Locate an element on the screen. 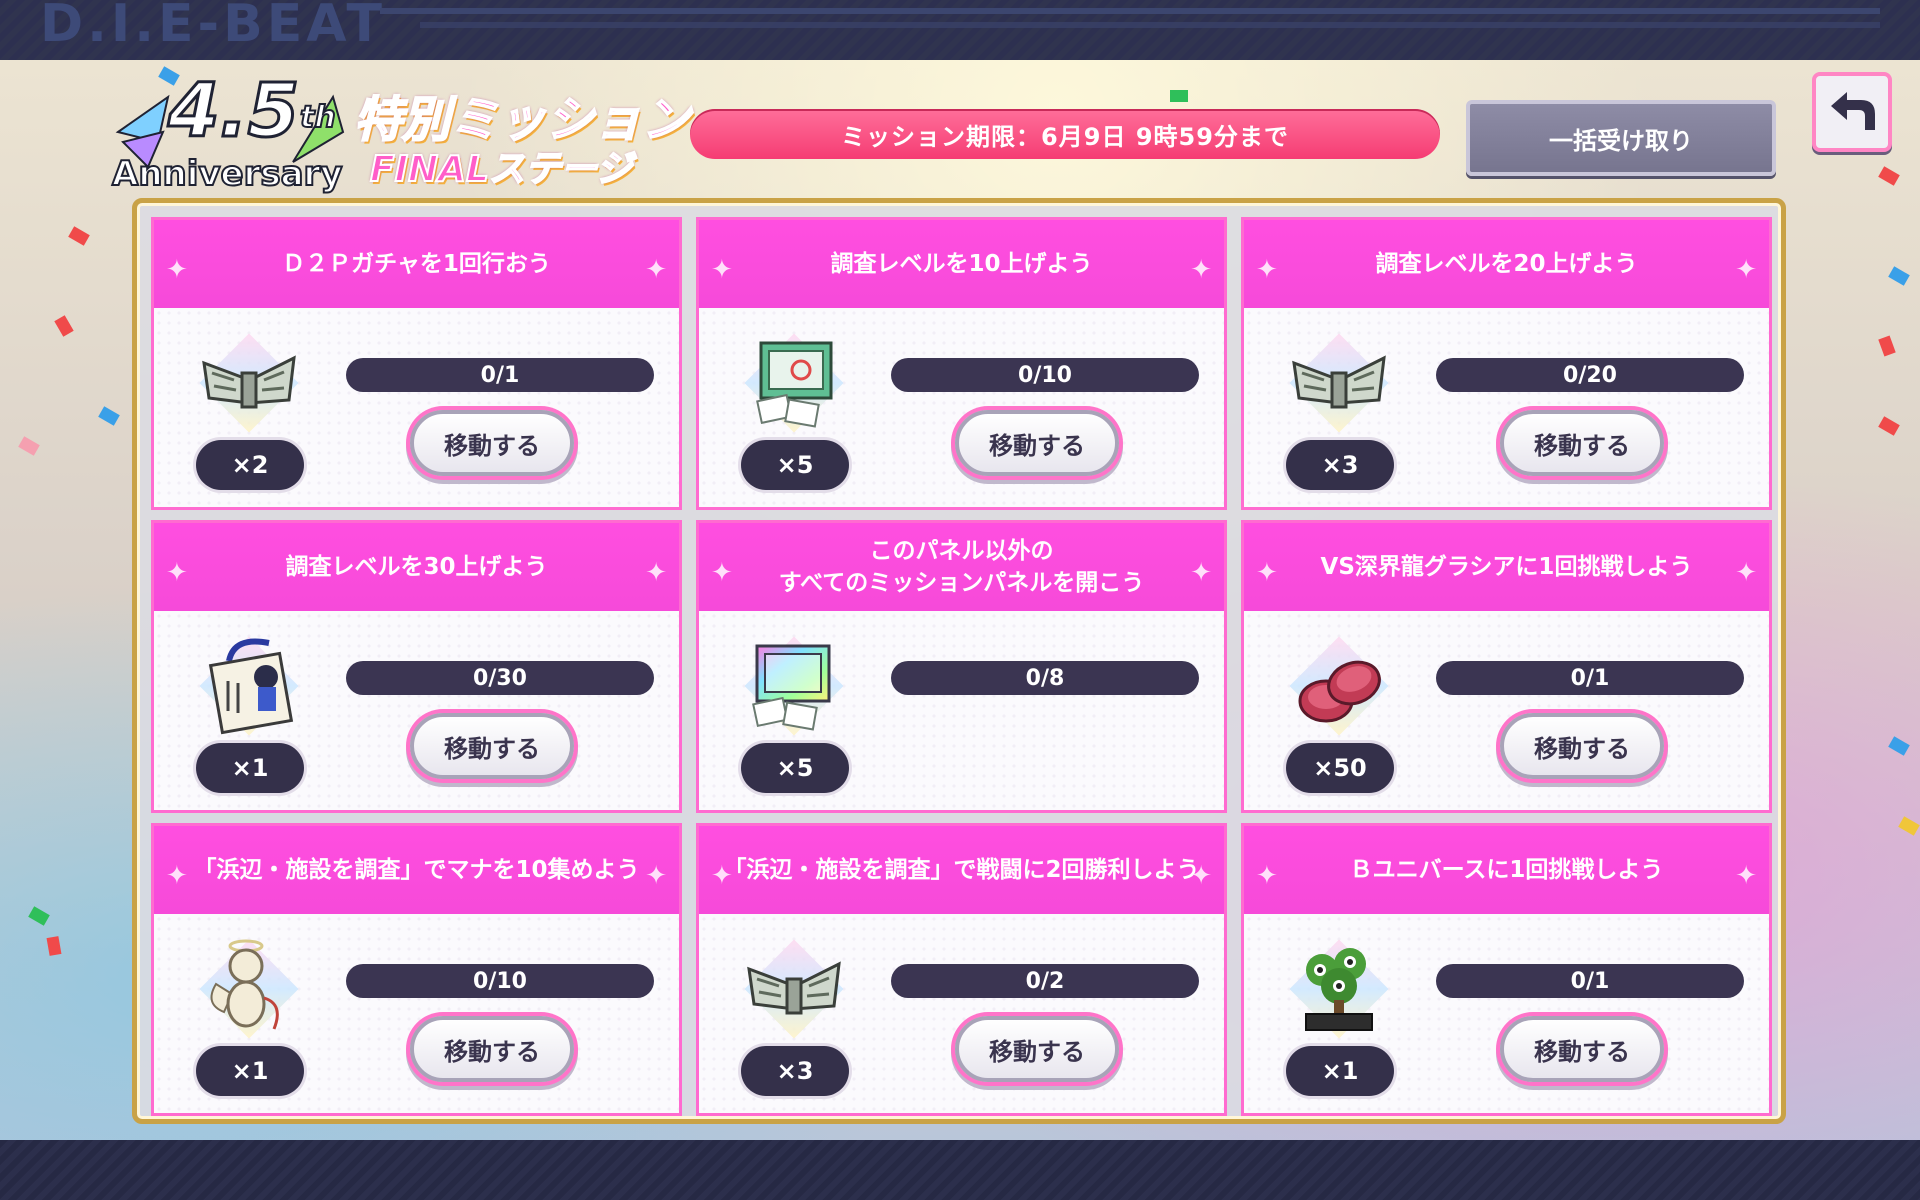 The width and height of the screenshot is (1920, 1200). back-arrow-icon is located at coordinates (1853, 111).